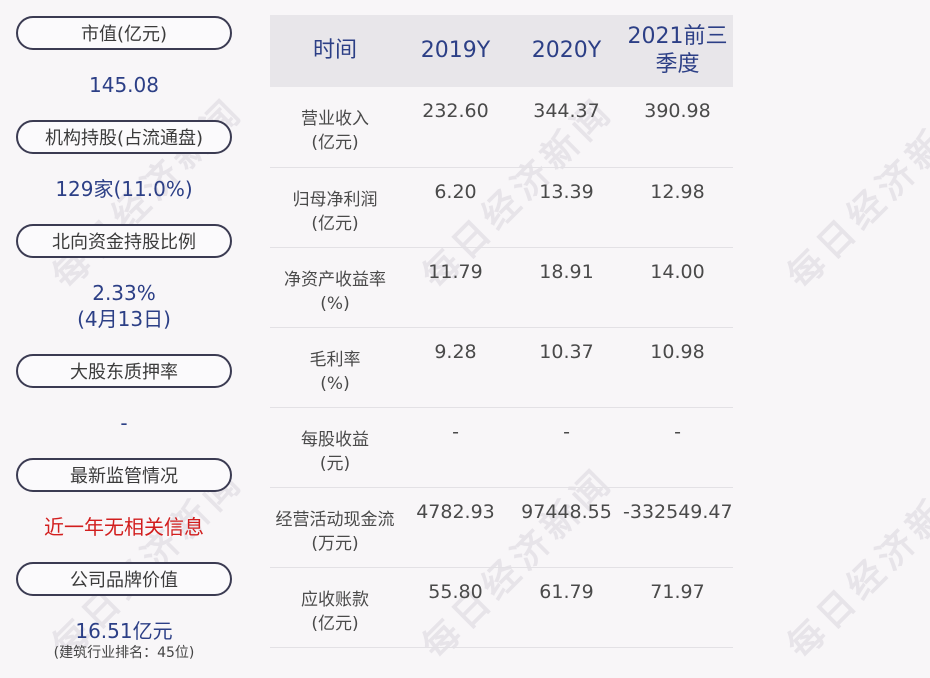 The height and width of the screenshot is (678, 930). Describe the element at coordinates (677, 51) in the screenshot. I see `header-2021q3: 2021前三季度` at that location.